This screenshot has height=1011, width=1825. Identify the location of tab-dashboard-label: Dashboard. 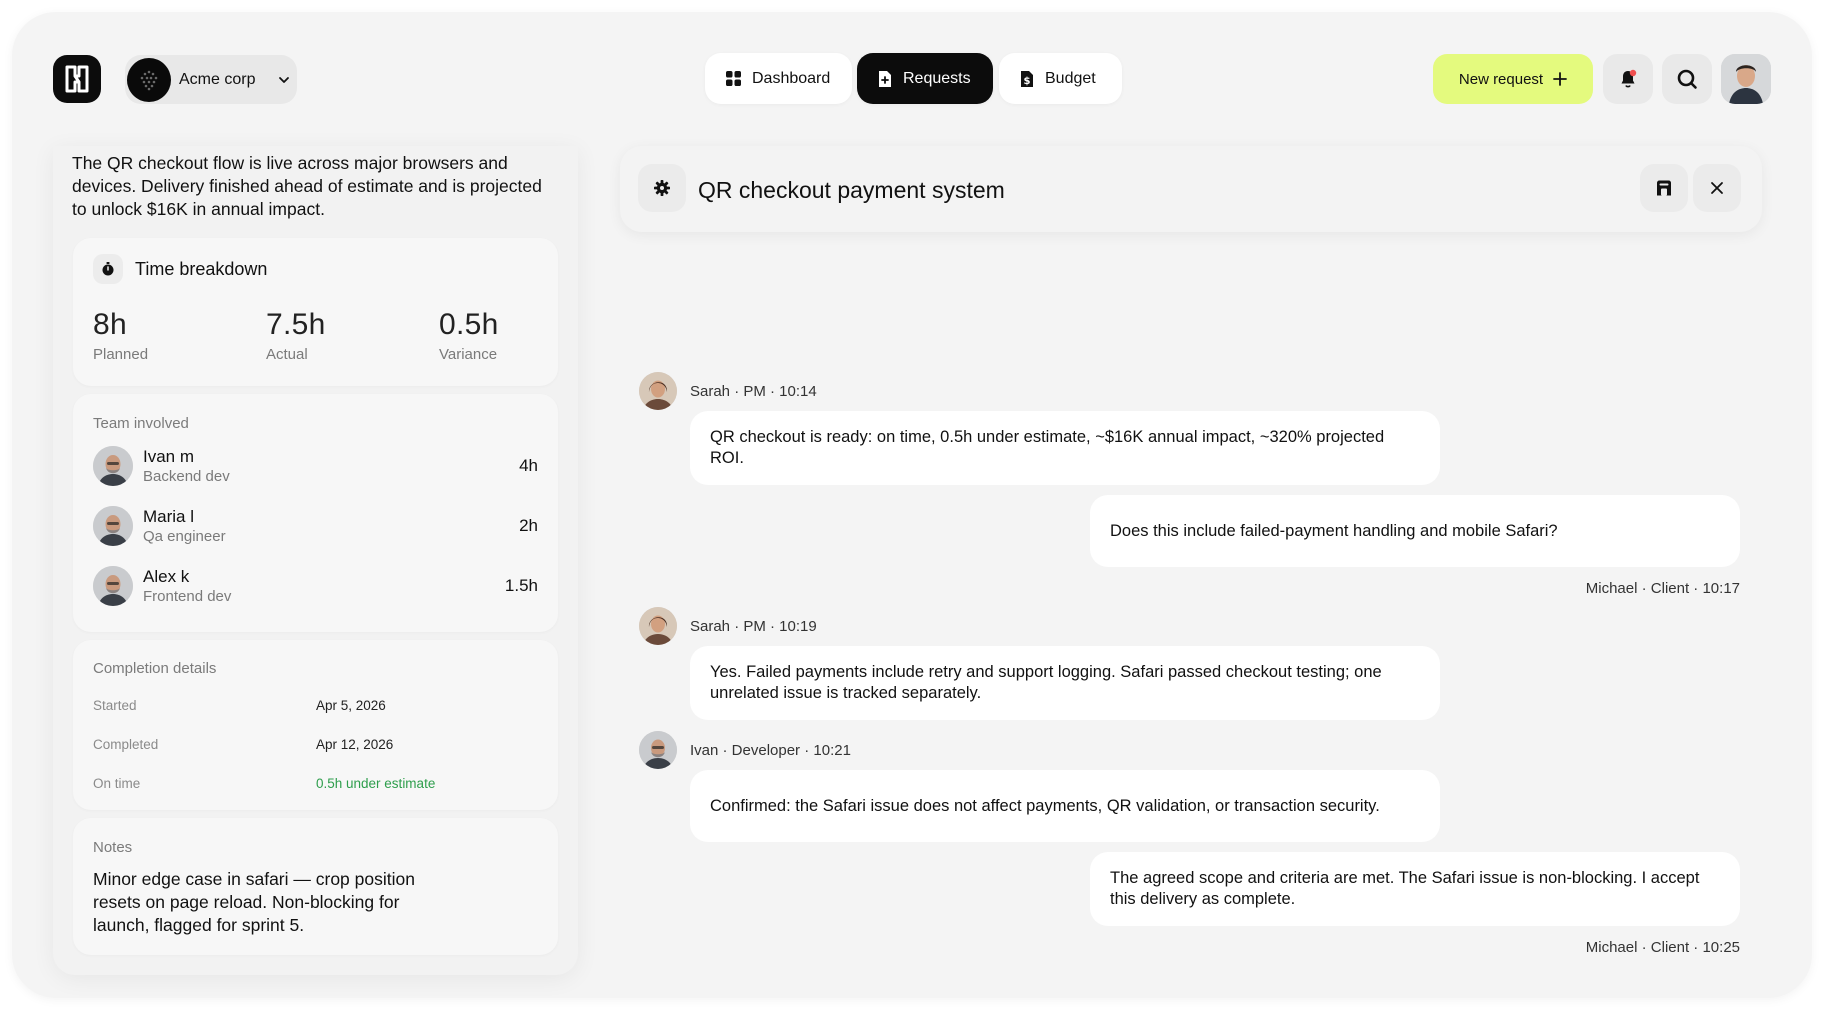
(791, 78).